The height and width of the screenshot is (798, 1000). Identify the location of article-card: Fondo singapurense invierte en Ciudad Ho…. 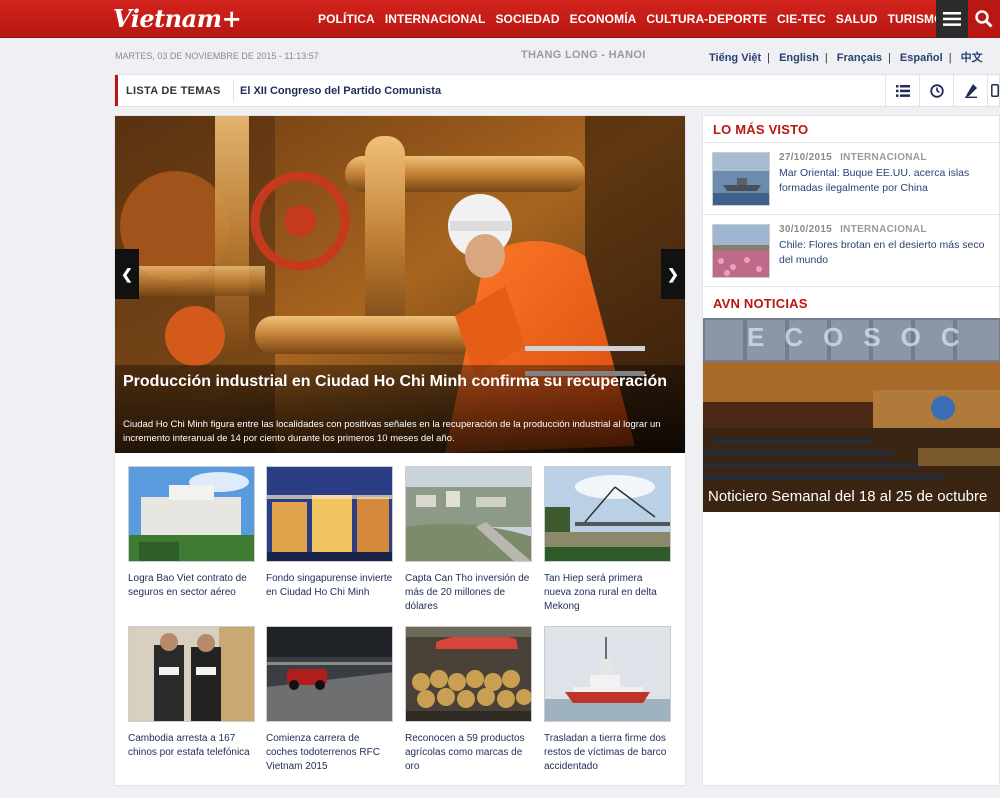
(329, 533).